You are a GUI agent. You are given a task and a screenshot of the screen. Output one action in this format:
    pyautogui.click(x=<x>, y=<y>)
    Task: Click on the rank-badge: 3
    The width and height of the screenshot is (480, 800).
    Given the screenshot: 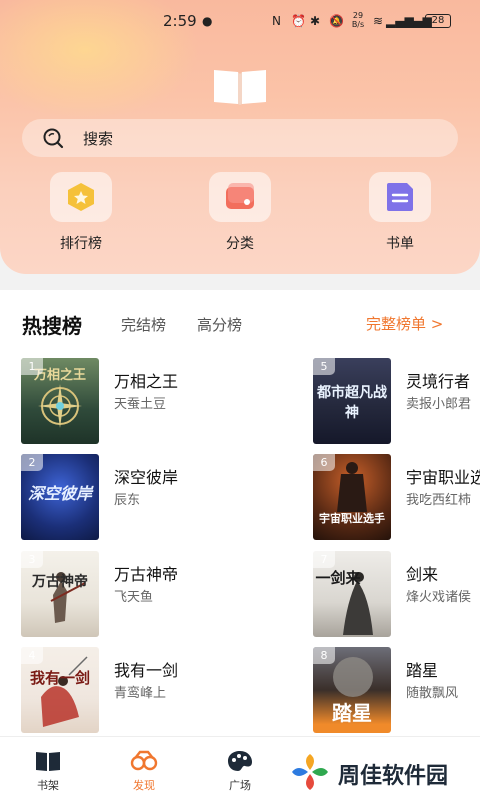 What is the action you would take?
    pyautogui.click(x=32, y=559)
    